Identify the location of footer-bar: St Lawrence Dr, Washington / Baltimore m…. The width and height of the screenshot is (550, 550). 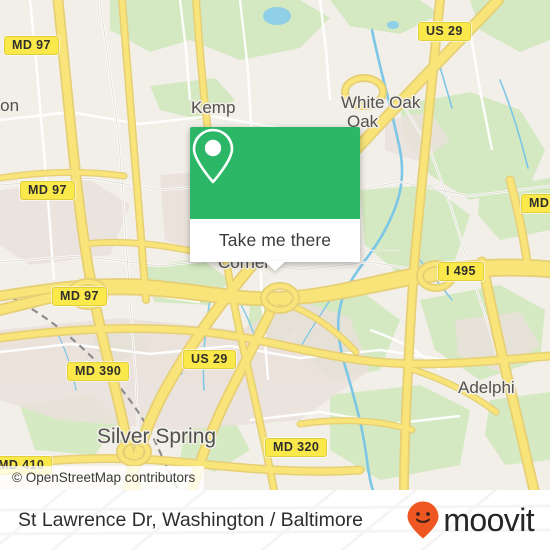
(275, 520).